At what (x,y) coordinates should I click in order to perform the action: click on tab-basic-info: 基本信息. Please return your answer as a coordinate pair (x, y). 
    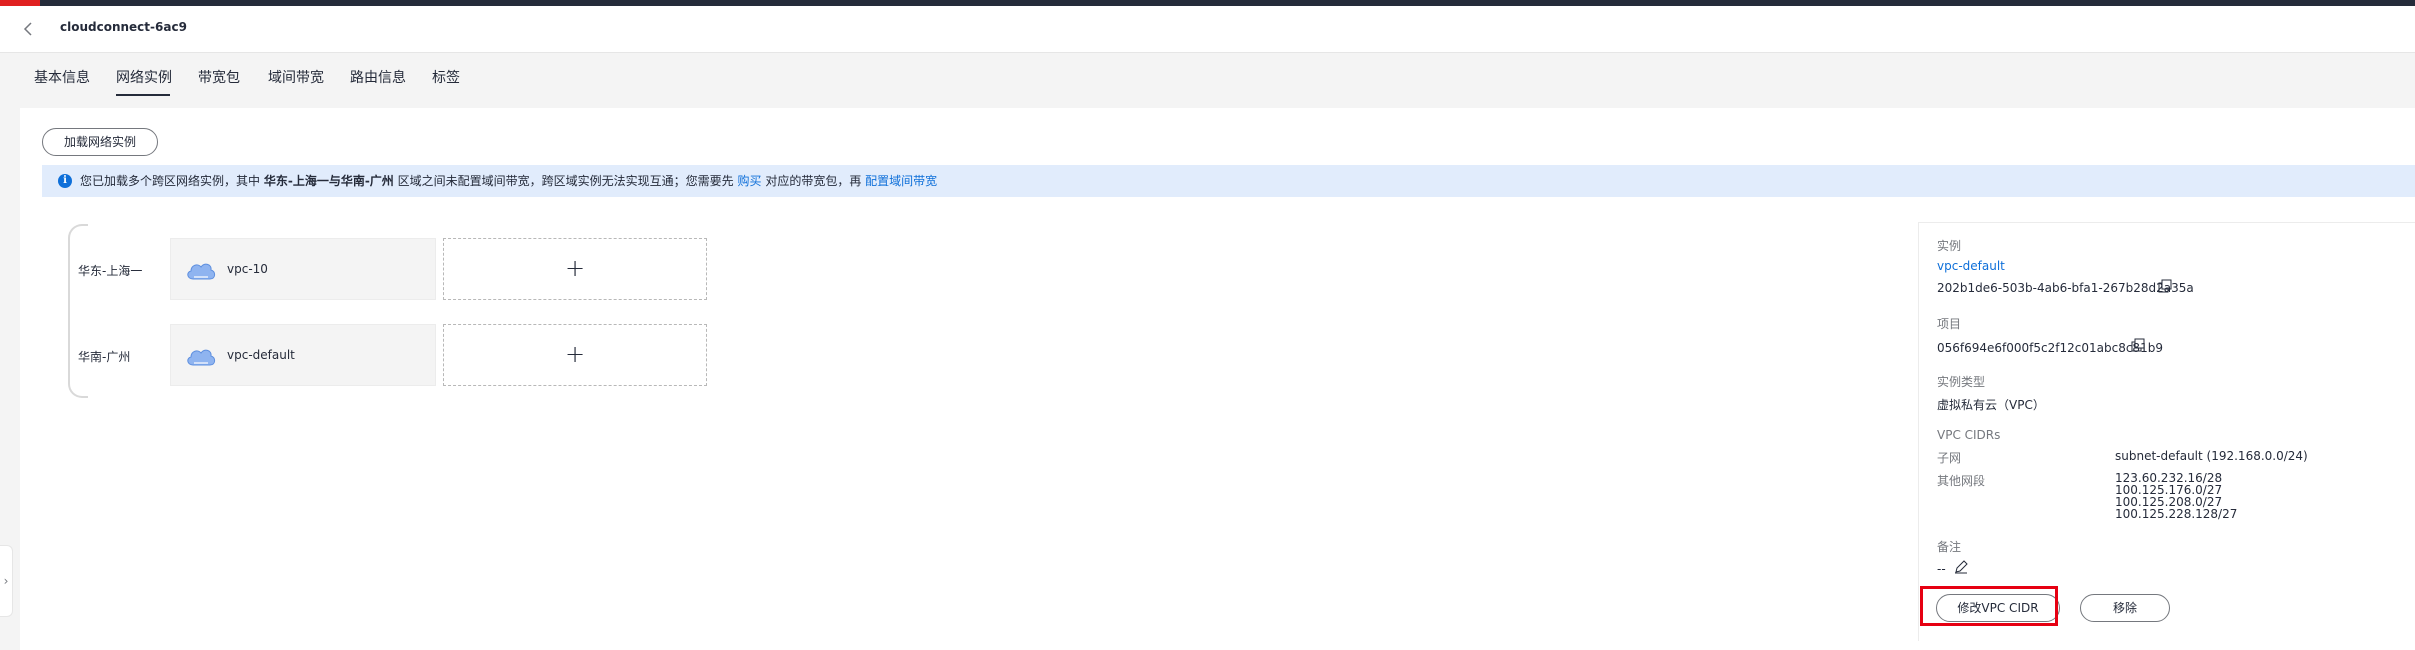
    Looking at the image, I should click on (62, 77).